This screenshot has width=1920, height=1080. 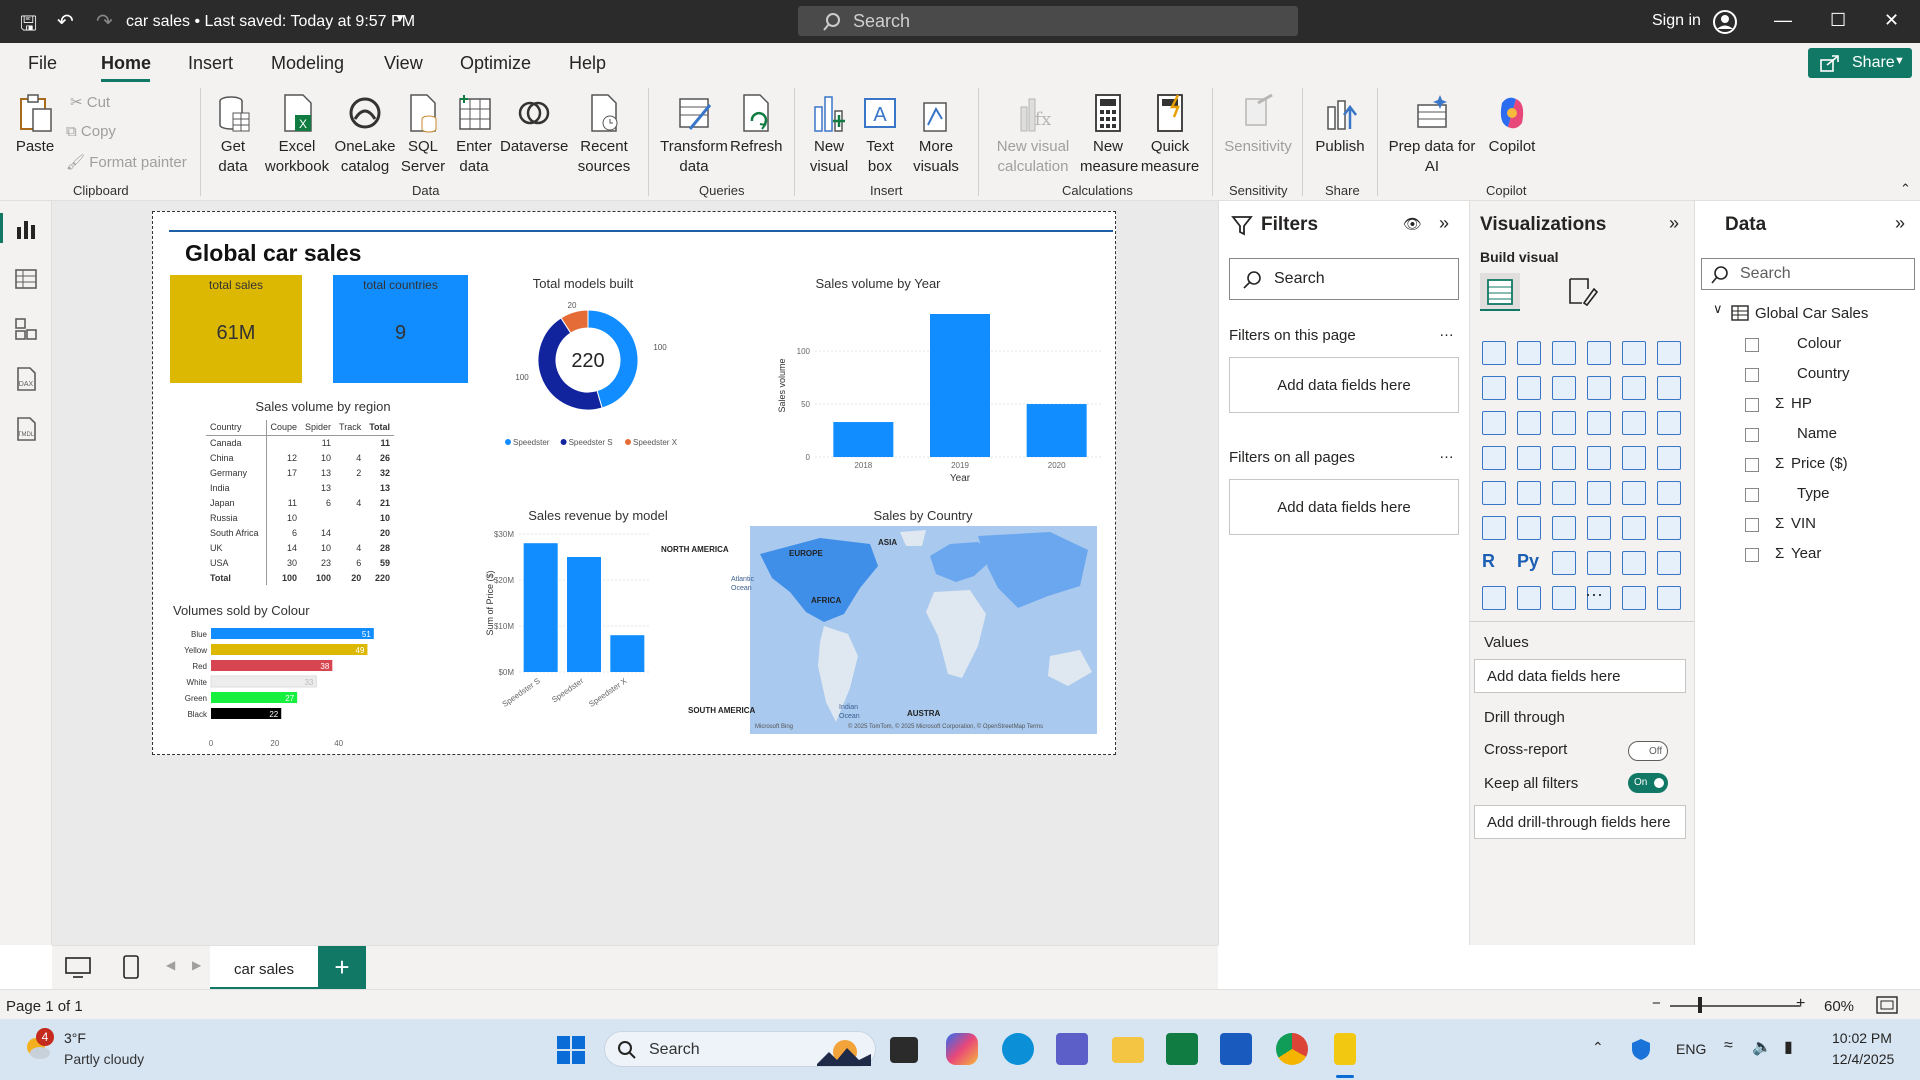 What do you see at coordinates (1860, 63) in the screenshot?
I see `share-button: Share ▼` at bounding box center [1860, 63].